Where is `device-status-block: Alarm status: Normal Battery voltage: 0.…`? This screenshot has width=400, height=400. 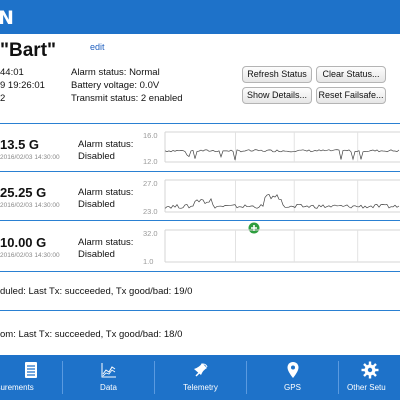
device-status-block: Alarm status: Normal Battery voltage: 0.… is located at coordinates (127, 85).